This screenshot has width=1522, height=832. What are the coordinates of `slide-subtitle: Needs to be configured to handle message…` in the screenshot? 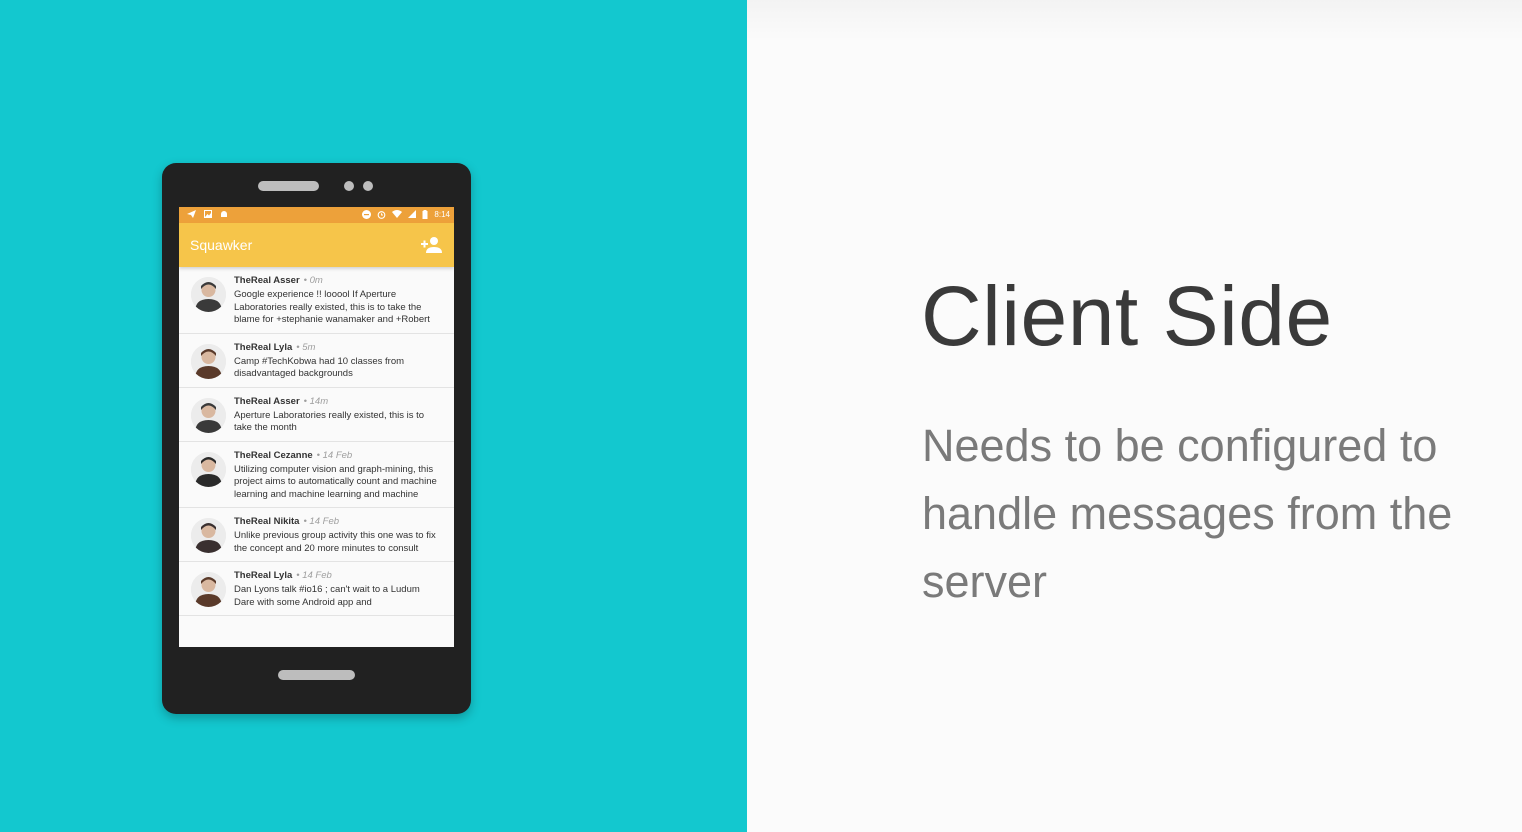 It's located at (1187, 513).